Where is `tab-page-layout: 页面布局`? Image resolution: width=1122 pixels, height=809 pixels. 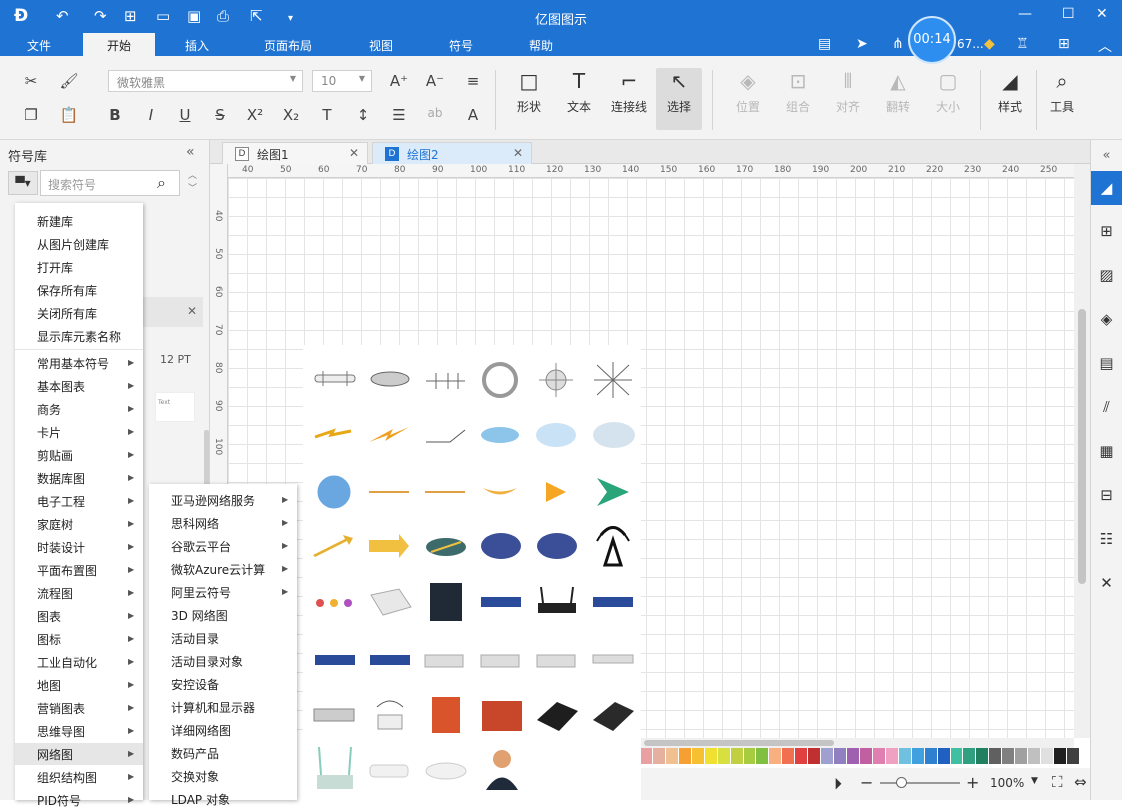 tab-page-layout: 页面布局 is located at coordinates (288, 45).